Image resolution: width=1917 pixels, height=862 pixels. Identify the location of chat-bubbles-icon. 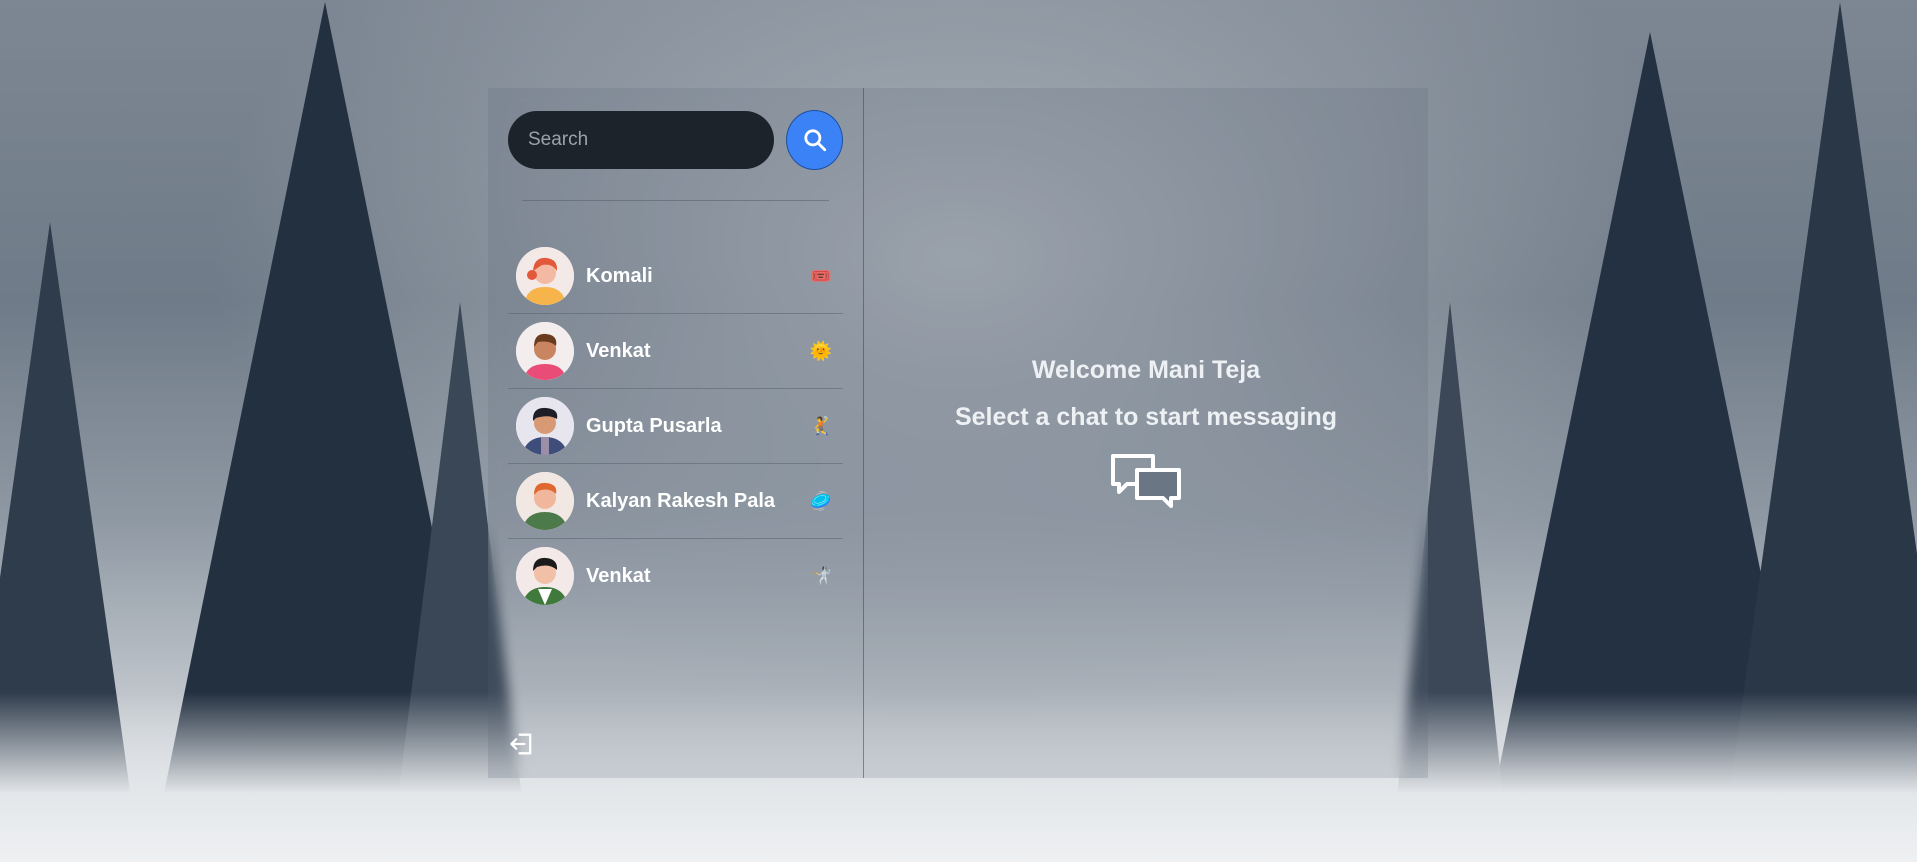
(1146, 481).